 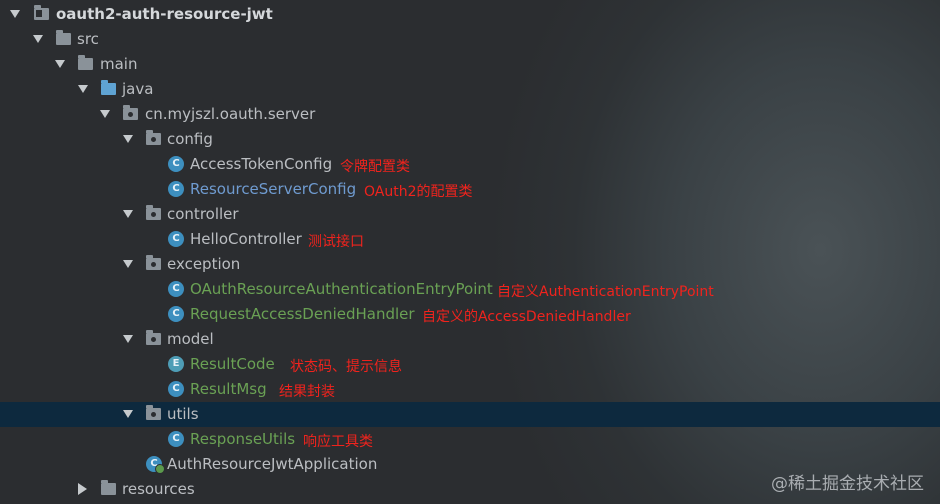 I want to click on class-label: ResultCode, so click(x=232, y=364).